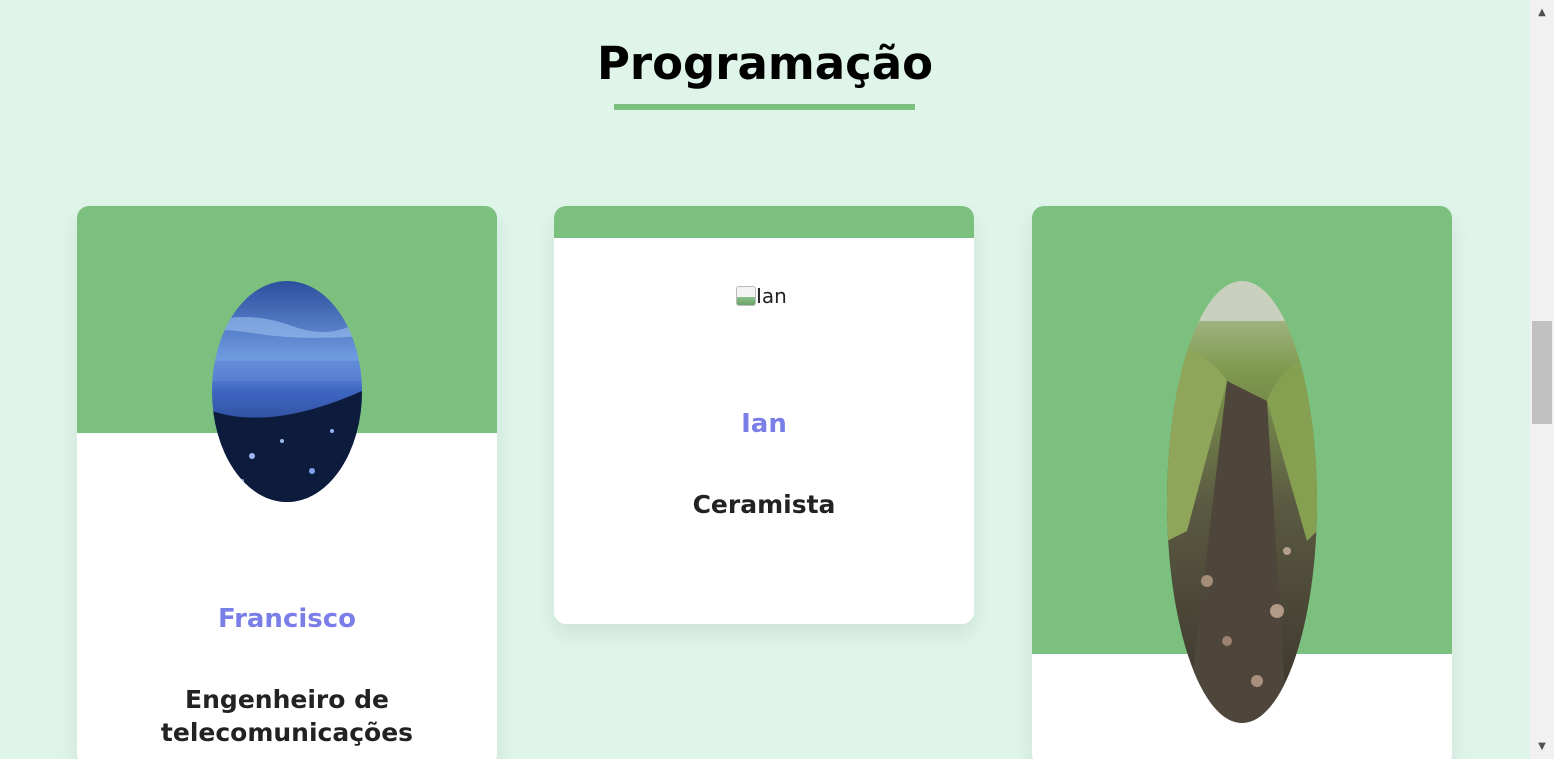 This screenshot has width=1554, height=759. I want to click on ocean-shore-photo-icon, so click(287, 391).